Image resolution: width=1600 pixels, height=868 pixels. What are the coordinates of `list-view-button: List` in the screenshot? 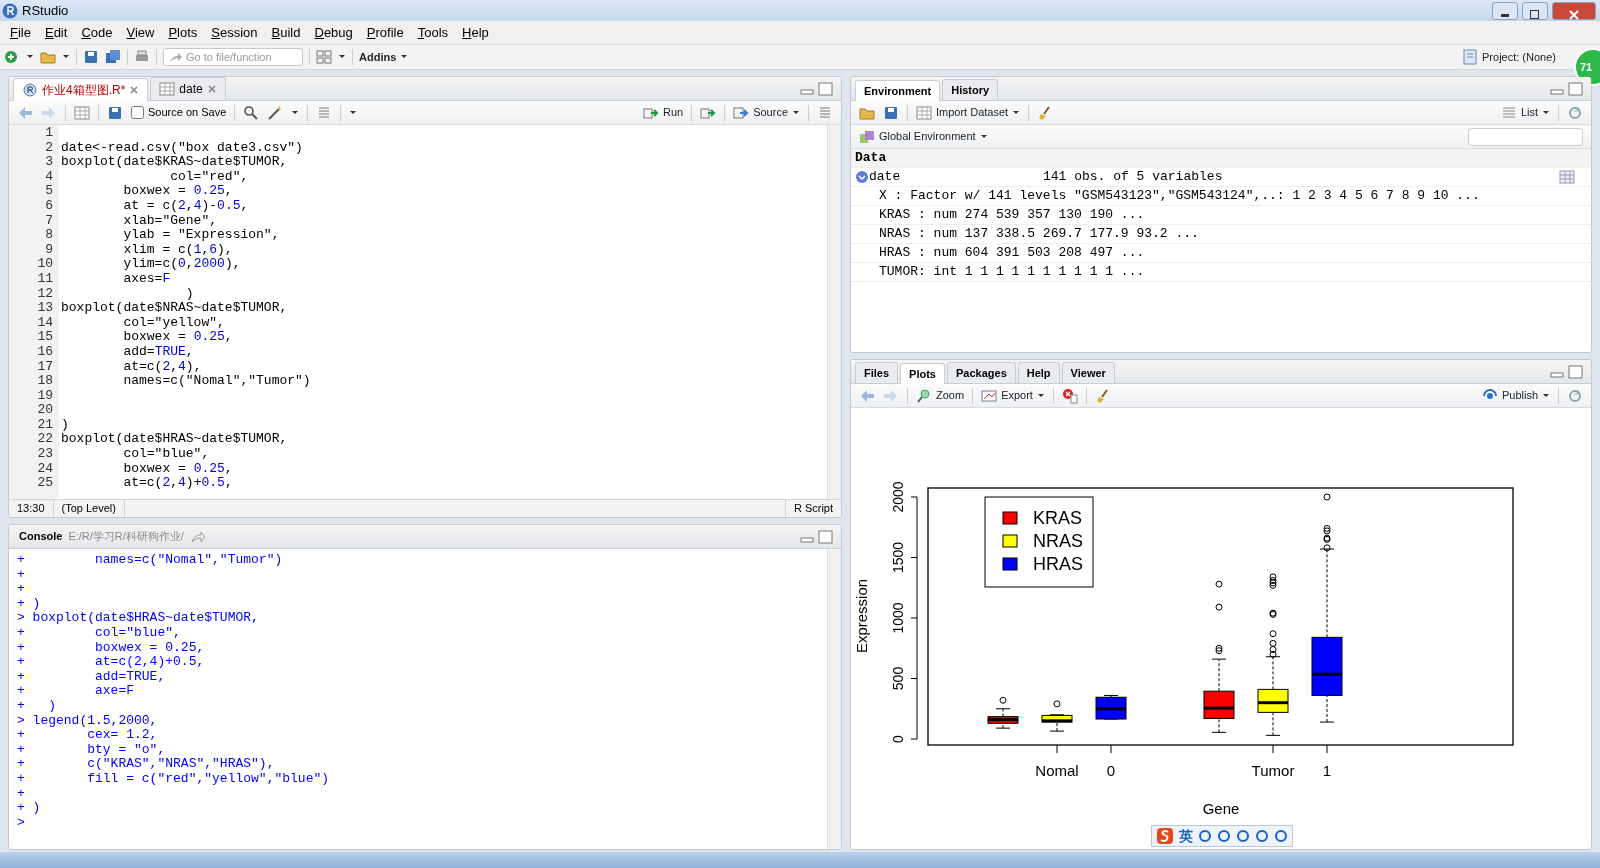 It's located at (1525, 112).